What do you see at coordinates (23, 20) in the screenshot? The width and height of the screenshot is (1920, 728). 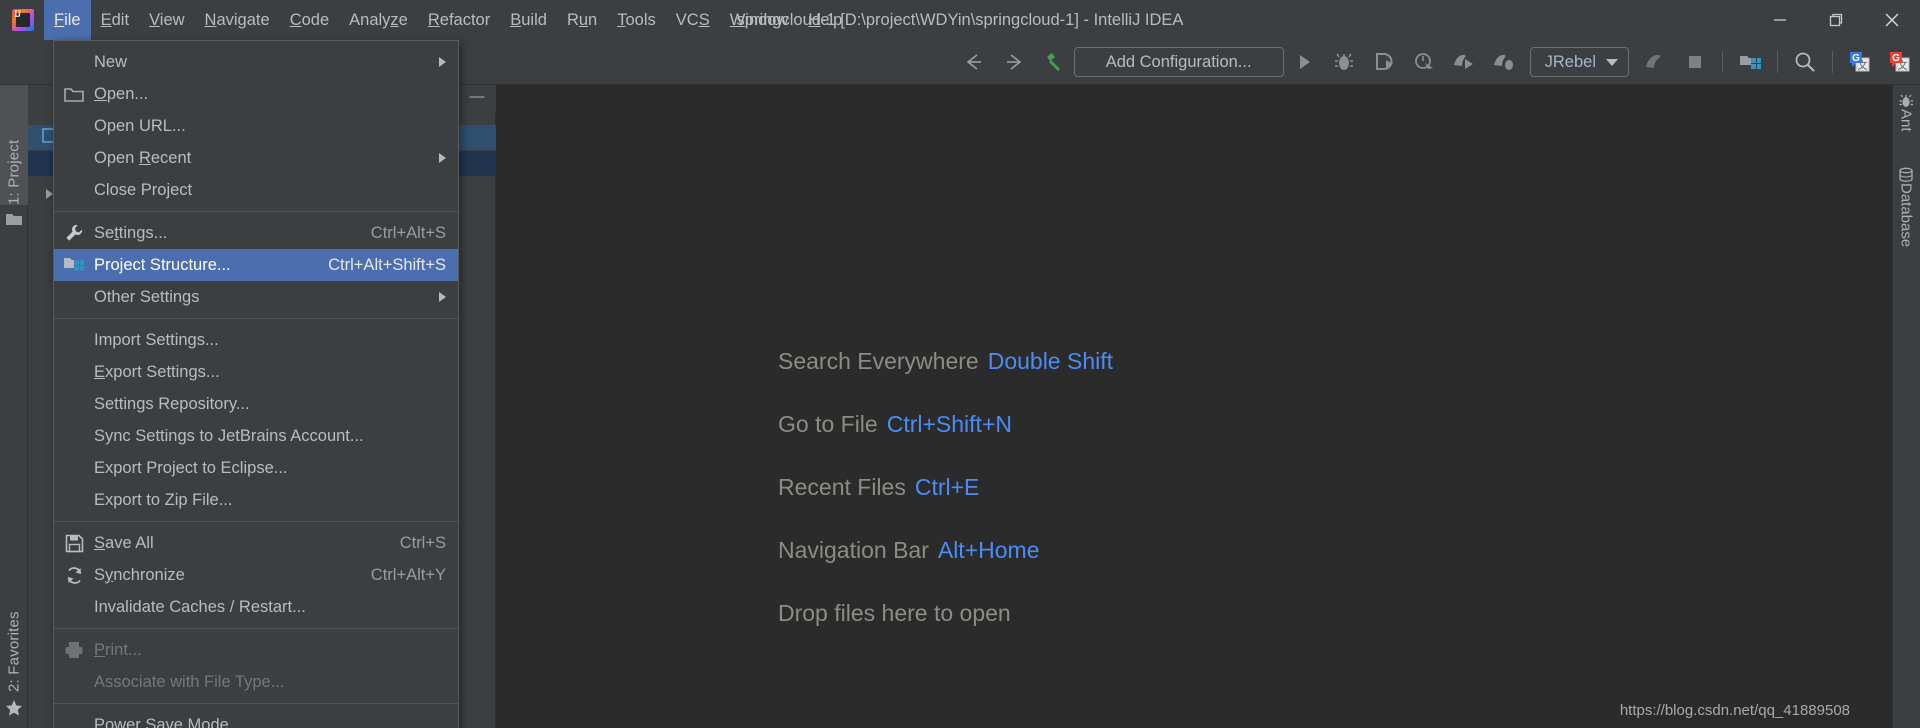 I see `intellij-logo-icon: IJ` at bounding box center [23, 20].